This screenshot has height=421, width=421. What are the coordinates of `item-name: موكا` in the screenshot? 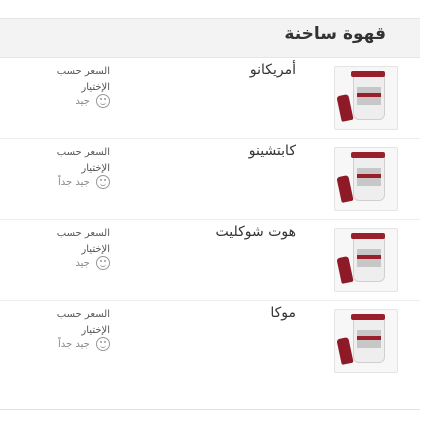 It's located at (283, 313).